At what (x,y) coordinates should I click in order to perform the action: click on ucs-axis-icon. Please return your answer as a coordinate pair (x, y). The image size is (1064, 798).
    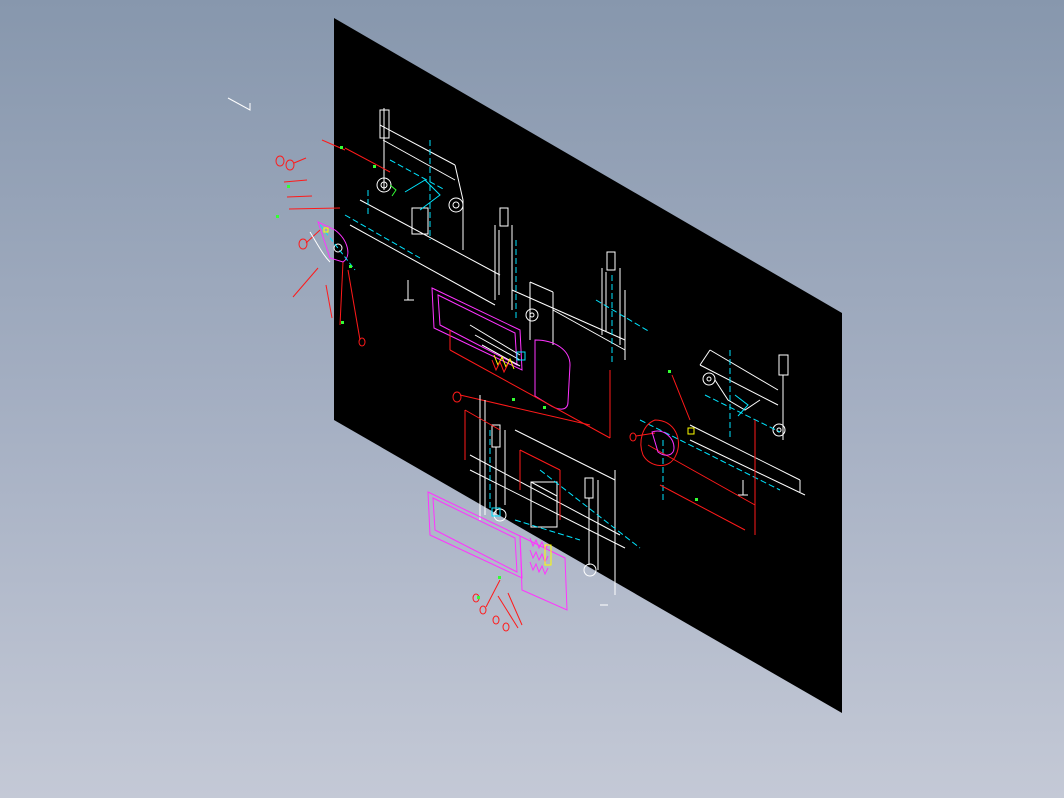
    Looking at the image, I should click on (239, 104).